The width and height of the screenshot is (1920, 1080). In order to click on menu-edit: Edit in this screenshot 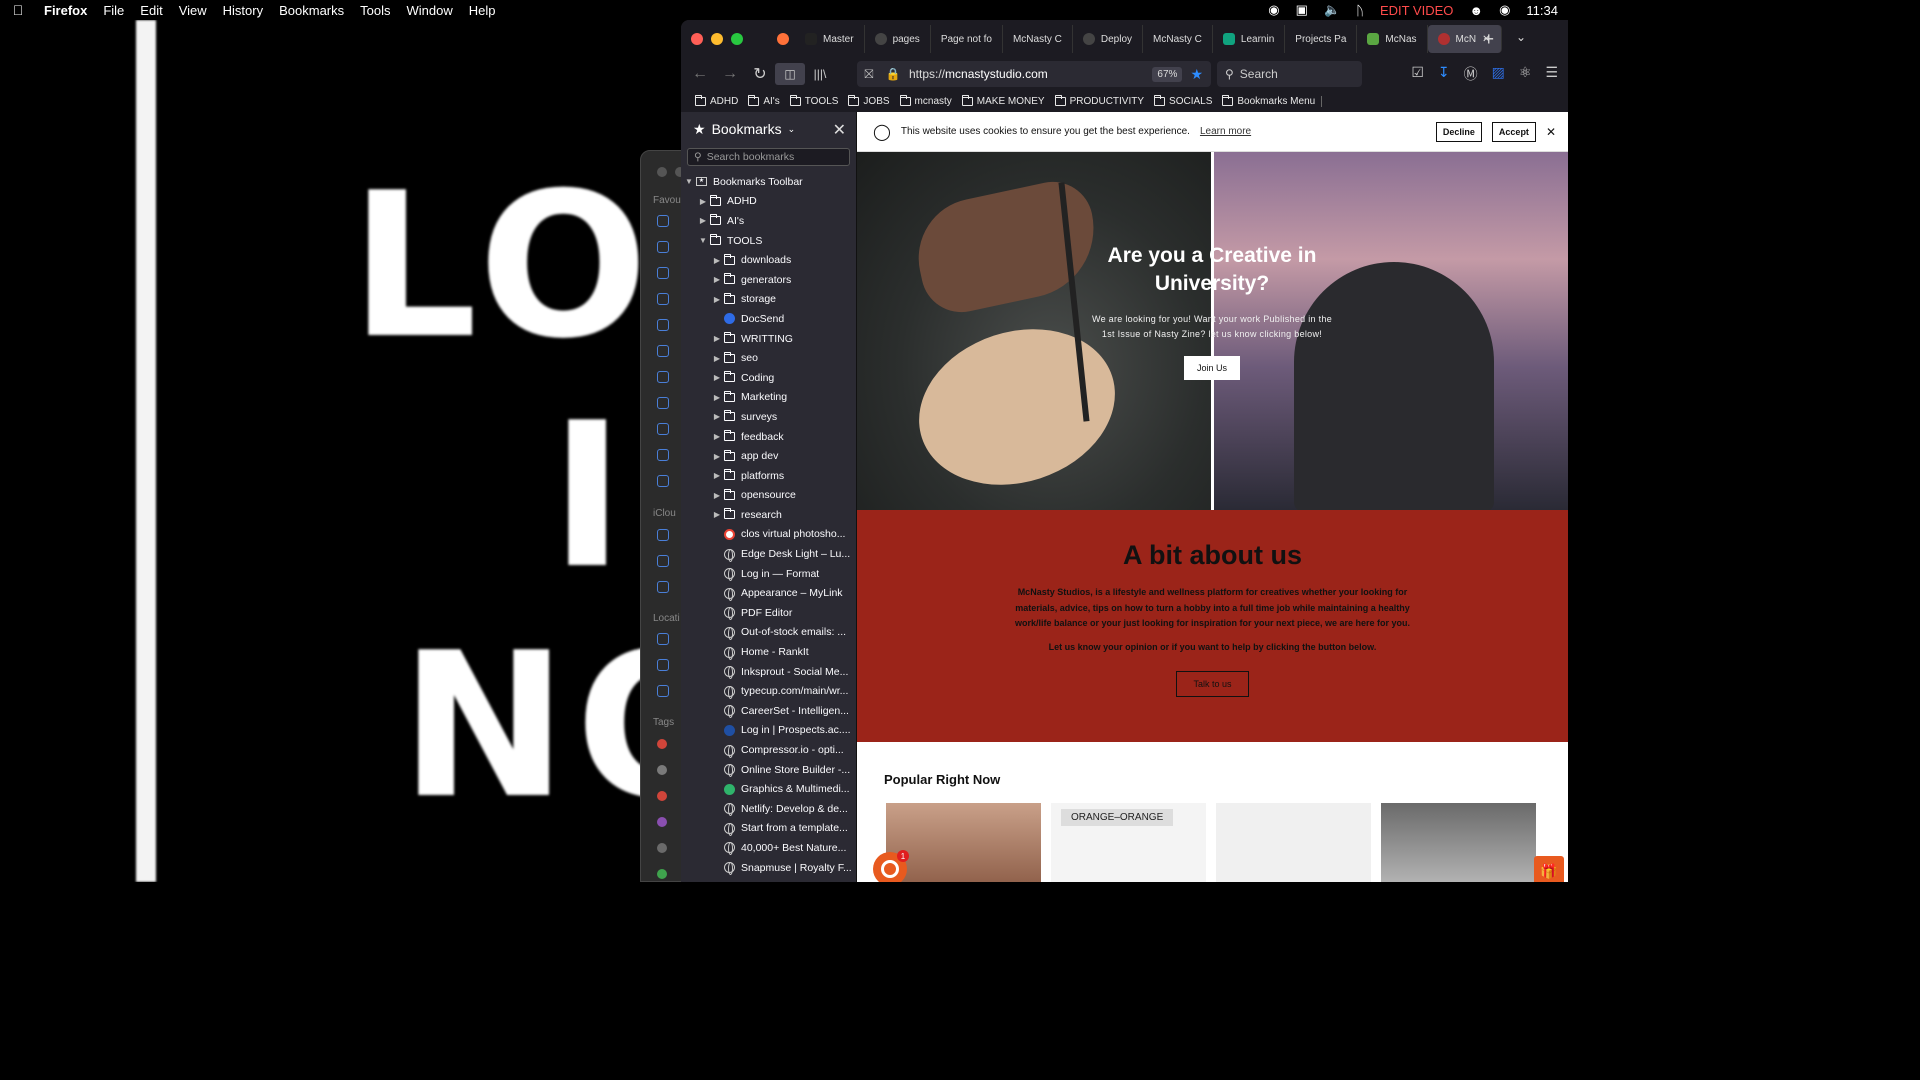, I will do `click(151, 10)`.